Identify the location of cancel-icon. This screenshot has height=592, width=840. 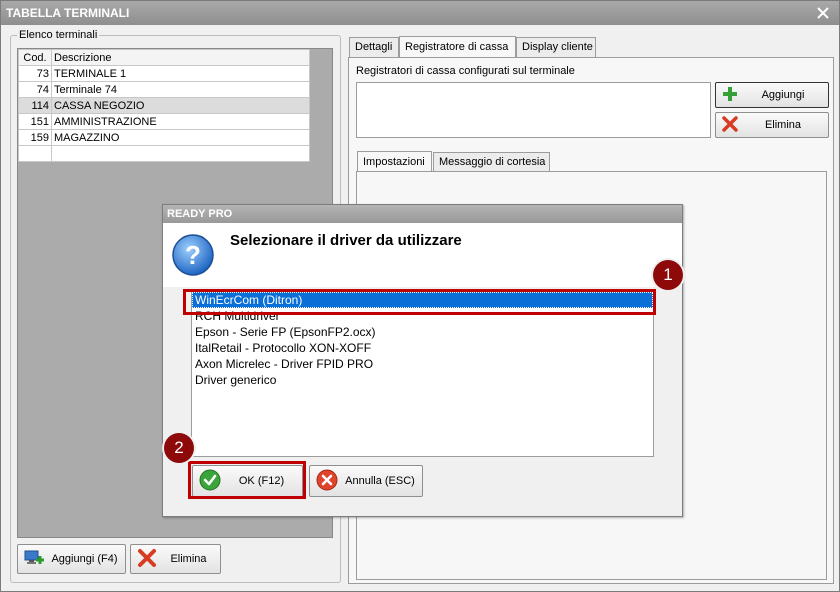
(327, 481).